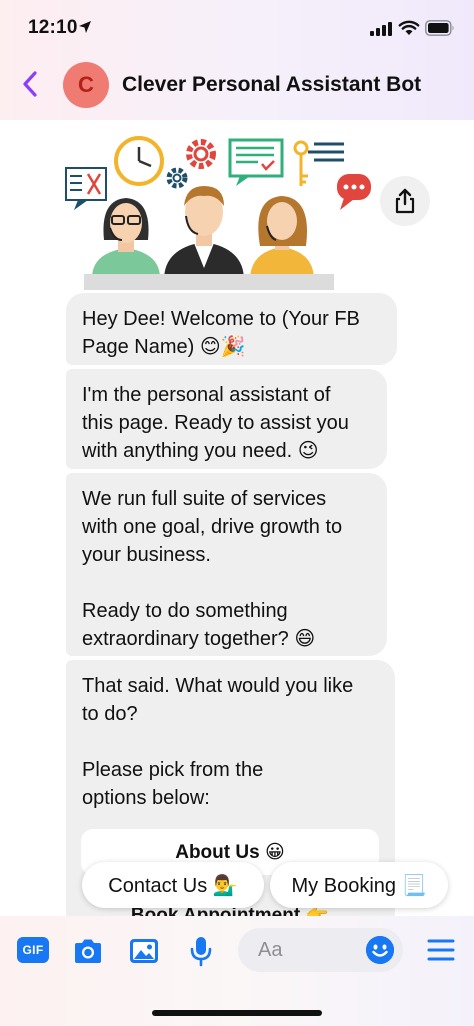 This screenshot has height=1026, width=474. I want to click on quick-reply-label: My Booking 📃, so click(359, 885).